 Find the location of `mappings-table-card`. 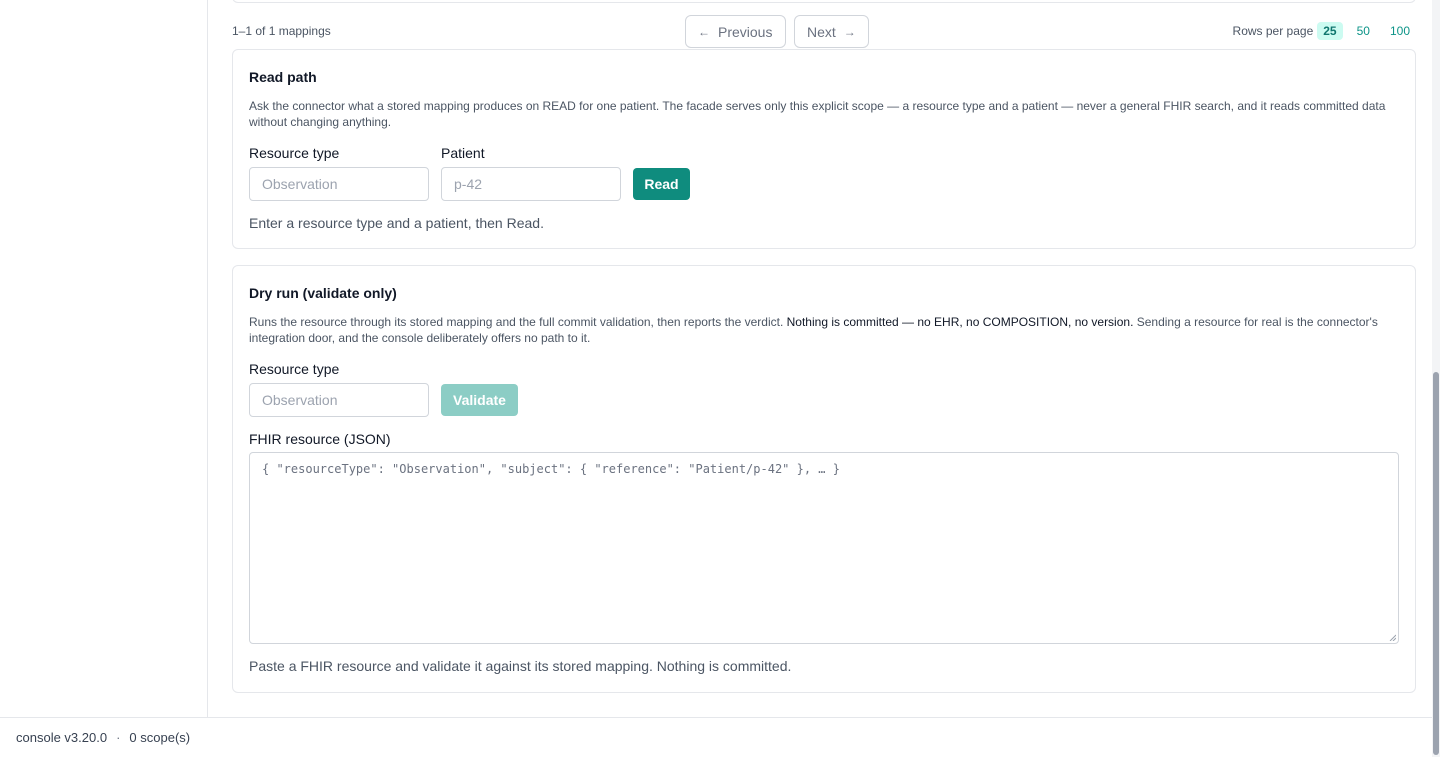

mappings-table-card is located at coordinates (824, 1).